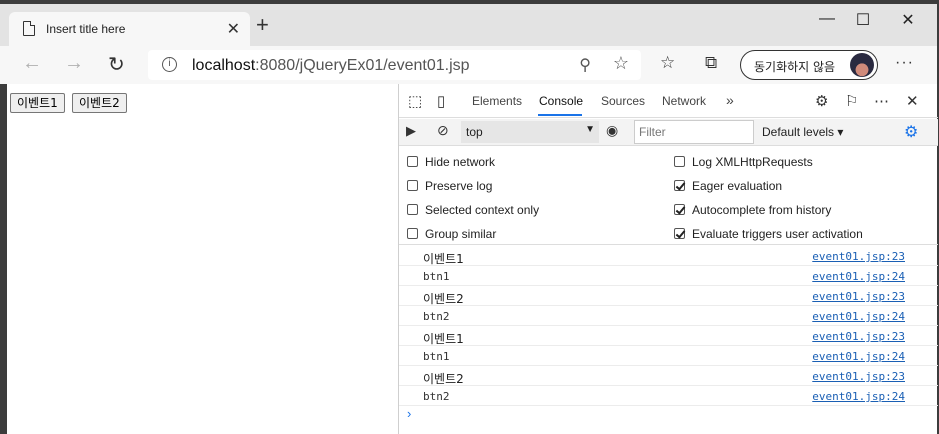 The width and height of the screenshot is (939, 434). What do you see at coordinates (74, 63) in the screenshot?
I see `forward-icon: →` at bounding box center [74, 63].